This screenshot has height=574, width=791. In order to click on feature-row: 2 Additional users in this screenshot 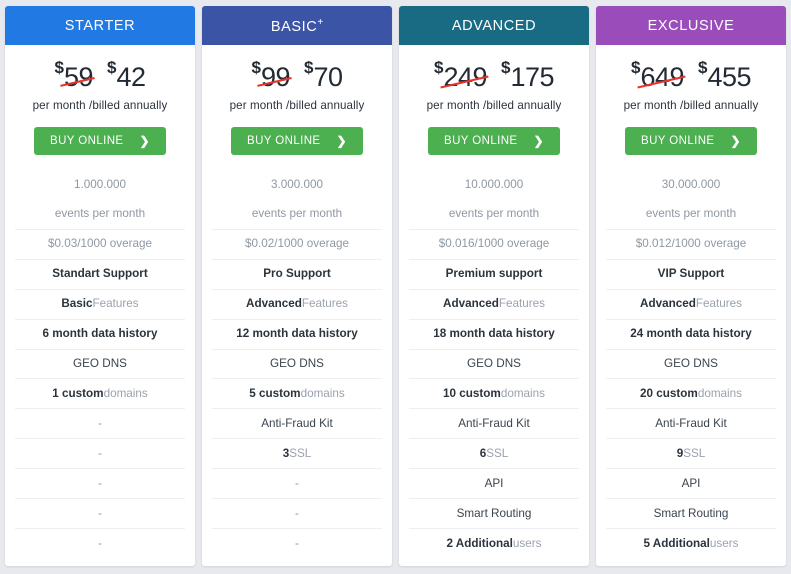, I will do `click(494, 543)`.